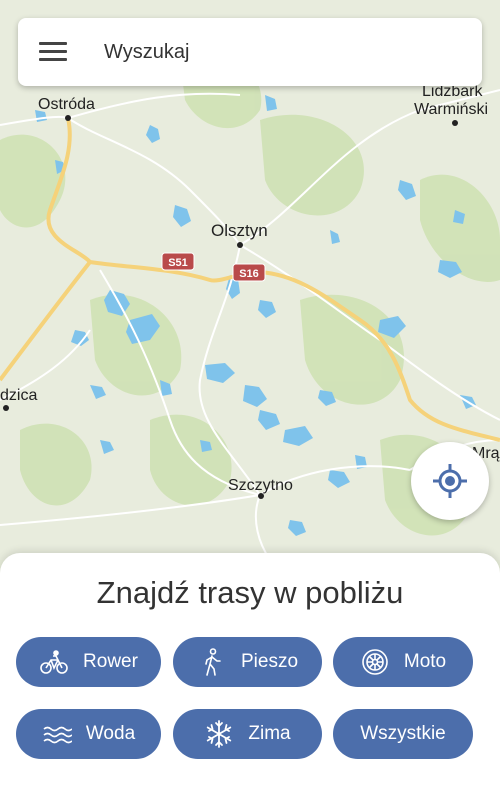  I want to click on category-label: Zima, so click(269, 733).